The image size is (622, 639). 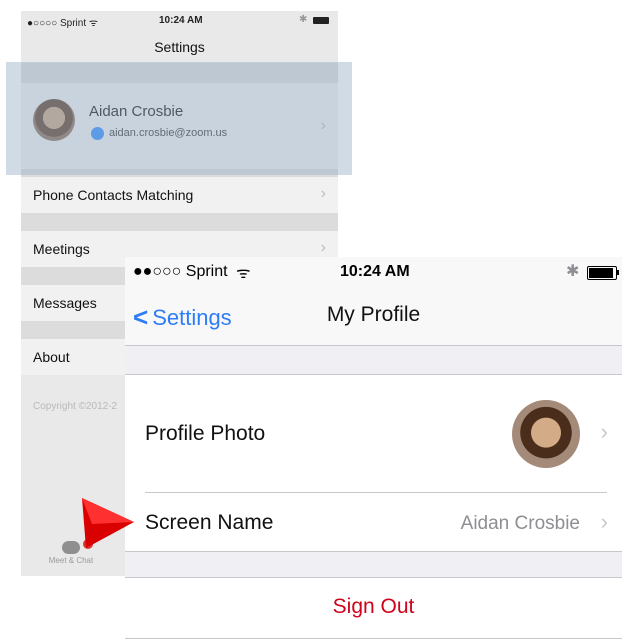 What do you see at coordinates (303, 19) in the screenshot?
I see `bg-bluetooth-icon: ✱` at bounding box center [303, 19].